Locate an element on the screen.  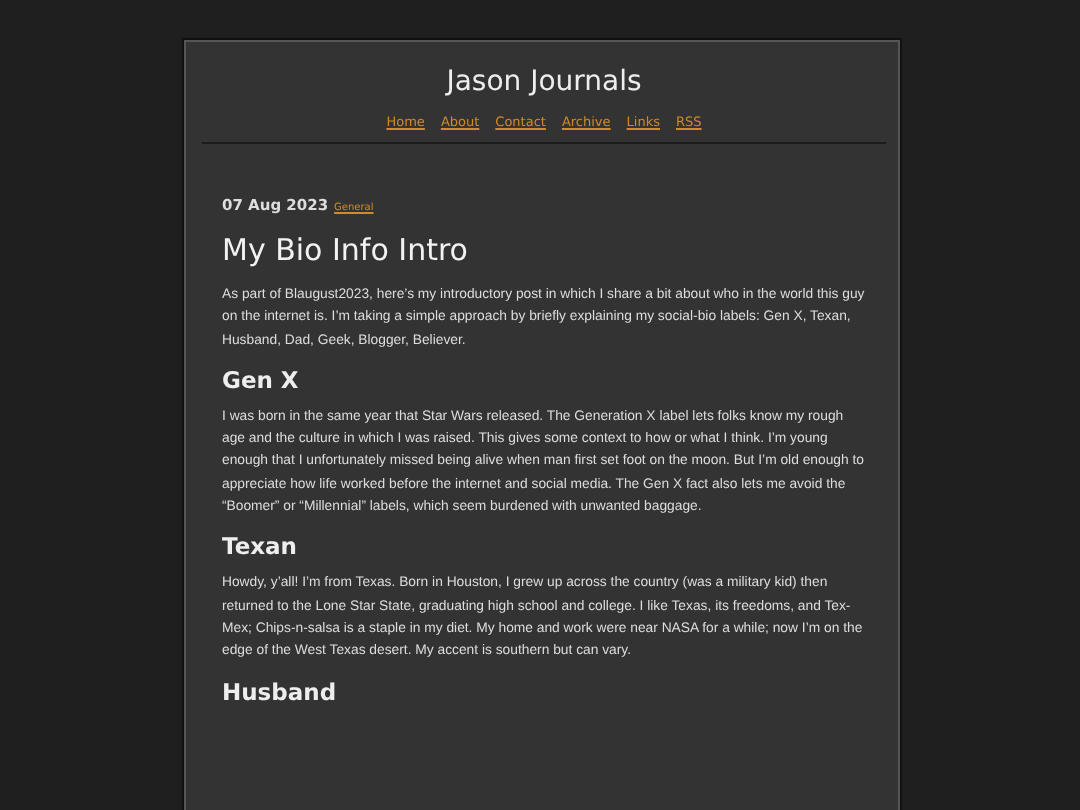
section-heading: Texan is located at coordinates (260, 546).